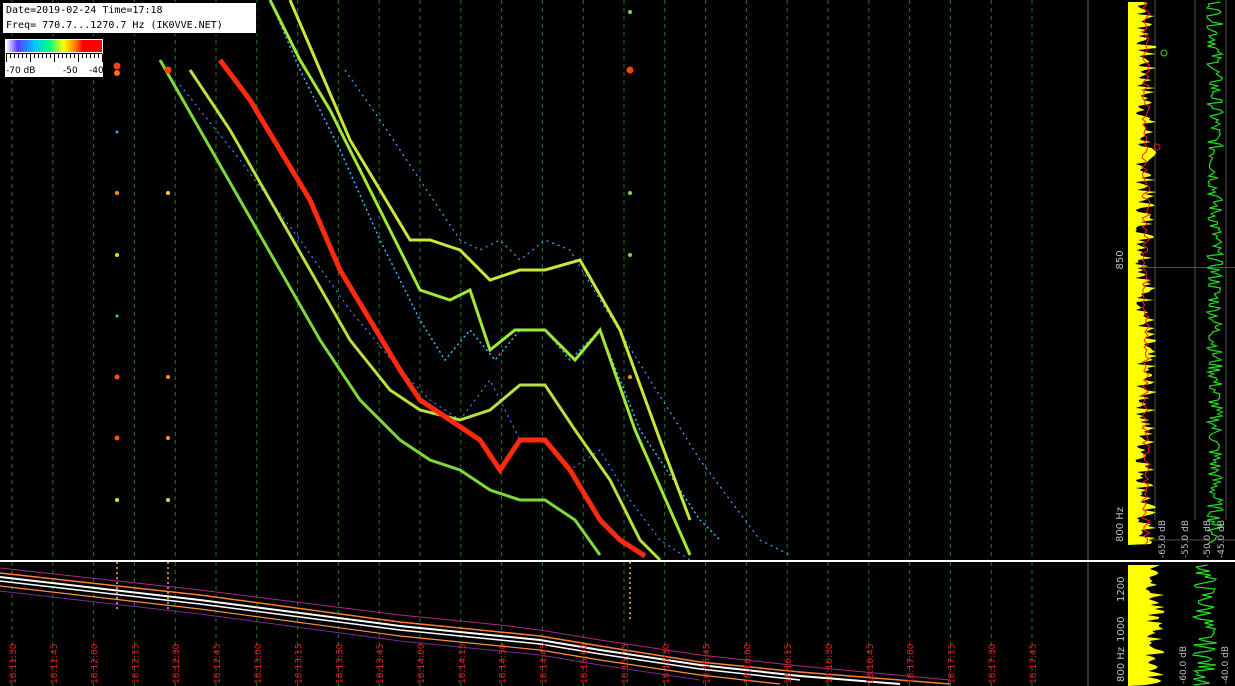 This screenshot has height=686, width=1235. Describe the element at coordinates (748, 663) in the screenshot. I see `time-tick-label: 18:16:00` at that location.